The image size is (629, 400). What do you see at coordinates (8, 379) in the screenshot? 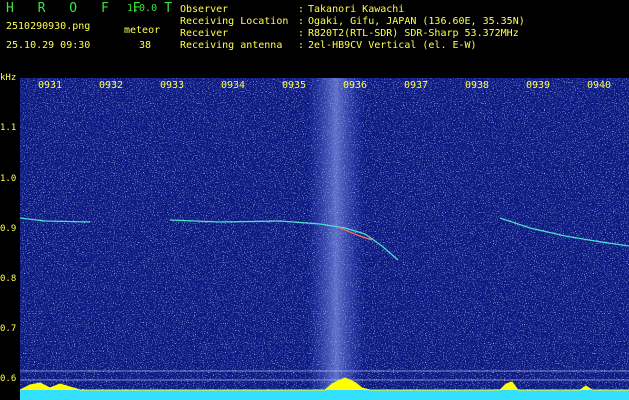
I see `y-tick-label: 0.6` at bounding box center [8, 379].